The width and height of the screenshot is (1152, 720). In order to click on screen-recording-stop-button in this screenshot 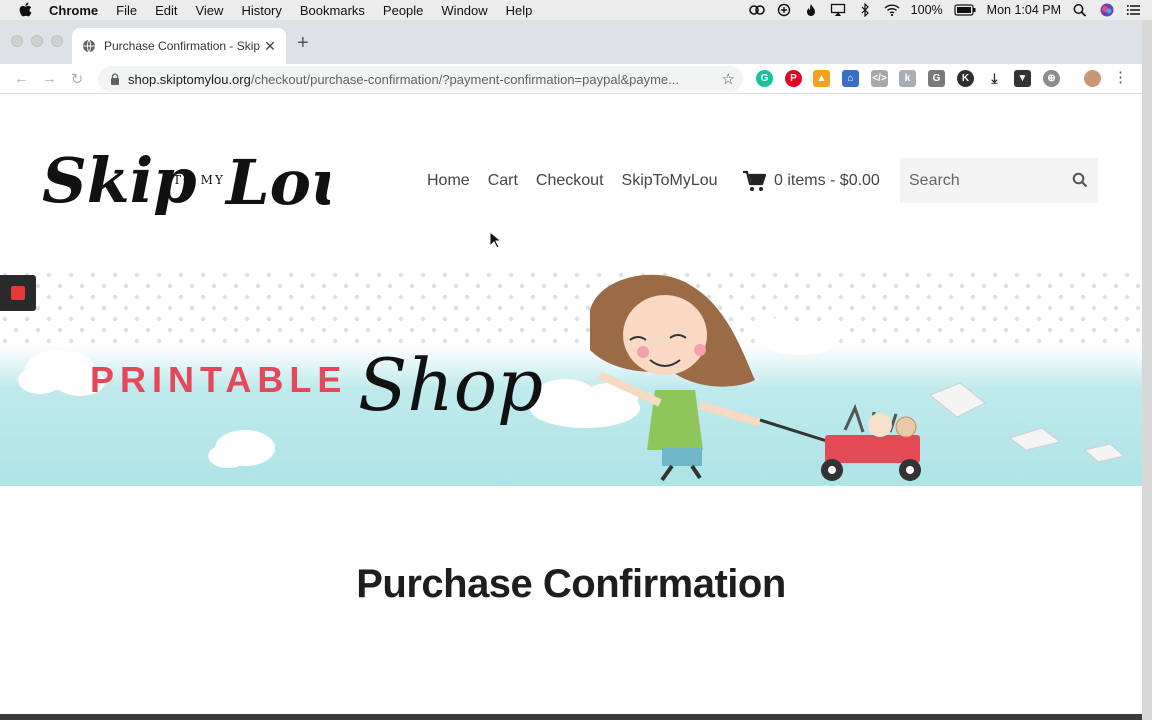, I will do `click(18, 293)`.